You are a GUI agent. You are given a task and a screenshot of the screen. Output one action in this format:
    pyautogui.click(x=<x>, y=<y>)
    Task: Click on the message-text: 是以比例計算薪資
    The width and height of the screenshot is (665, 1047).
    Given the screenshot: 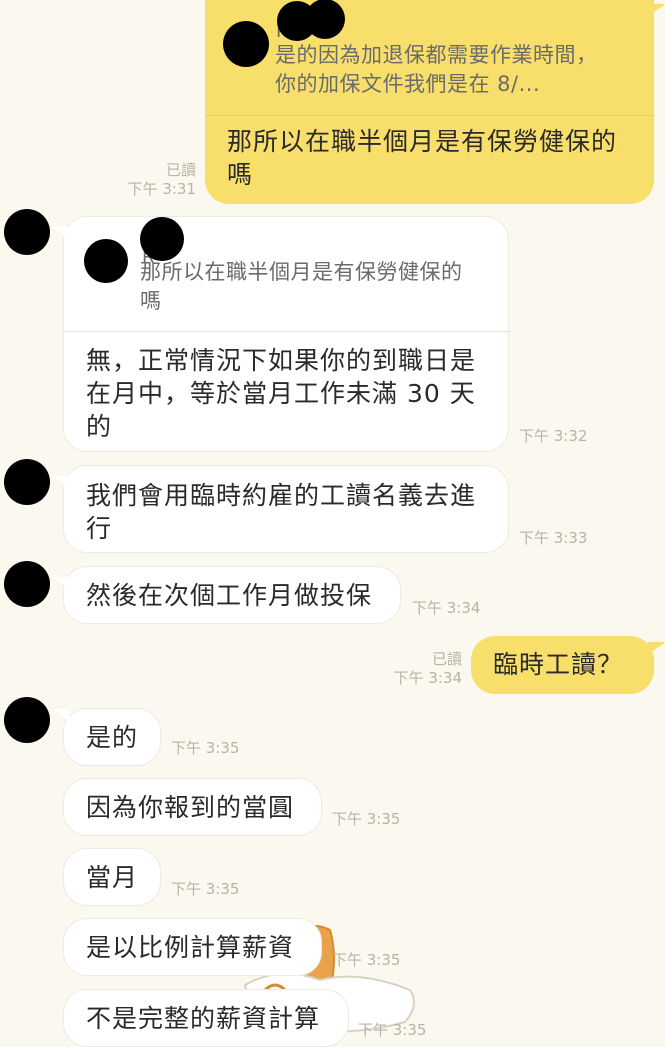 What is the action you would take?
    pyautogui.click(x=190, y=947)
    